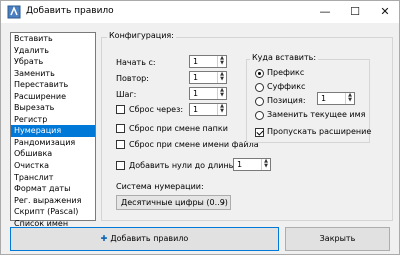 The image size is (400, 255). Describe the element at coordinates (259, 115) in the screenshot. I see `replace-name-radio` at that location.